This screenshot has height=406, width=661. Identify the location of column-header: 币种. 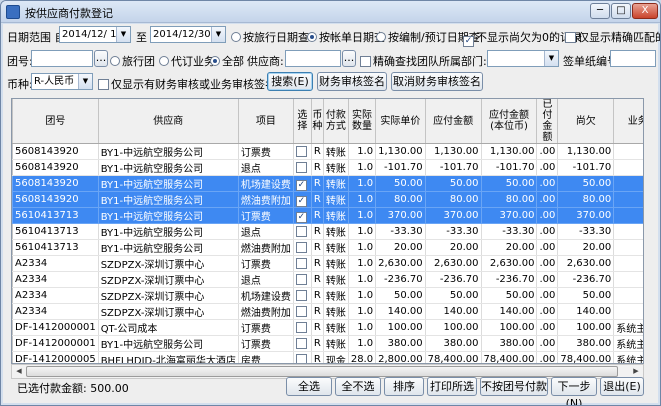
(317, 121).